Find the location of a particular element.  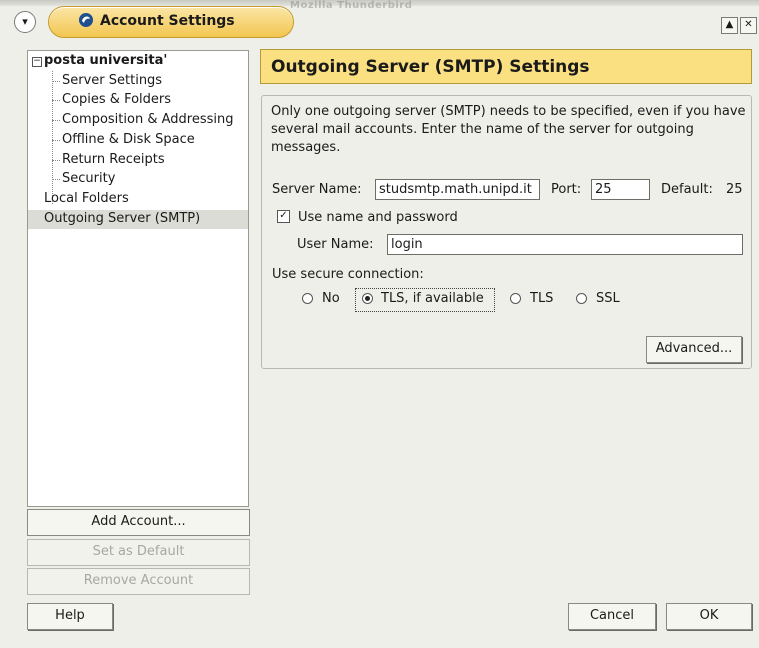

page-title: Outgoing Server (SMTP) Settings is located at coordinates (430, 67).